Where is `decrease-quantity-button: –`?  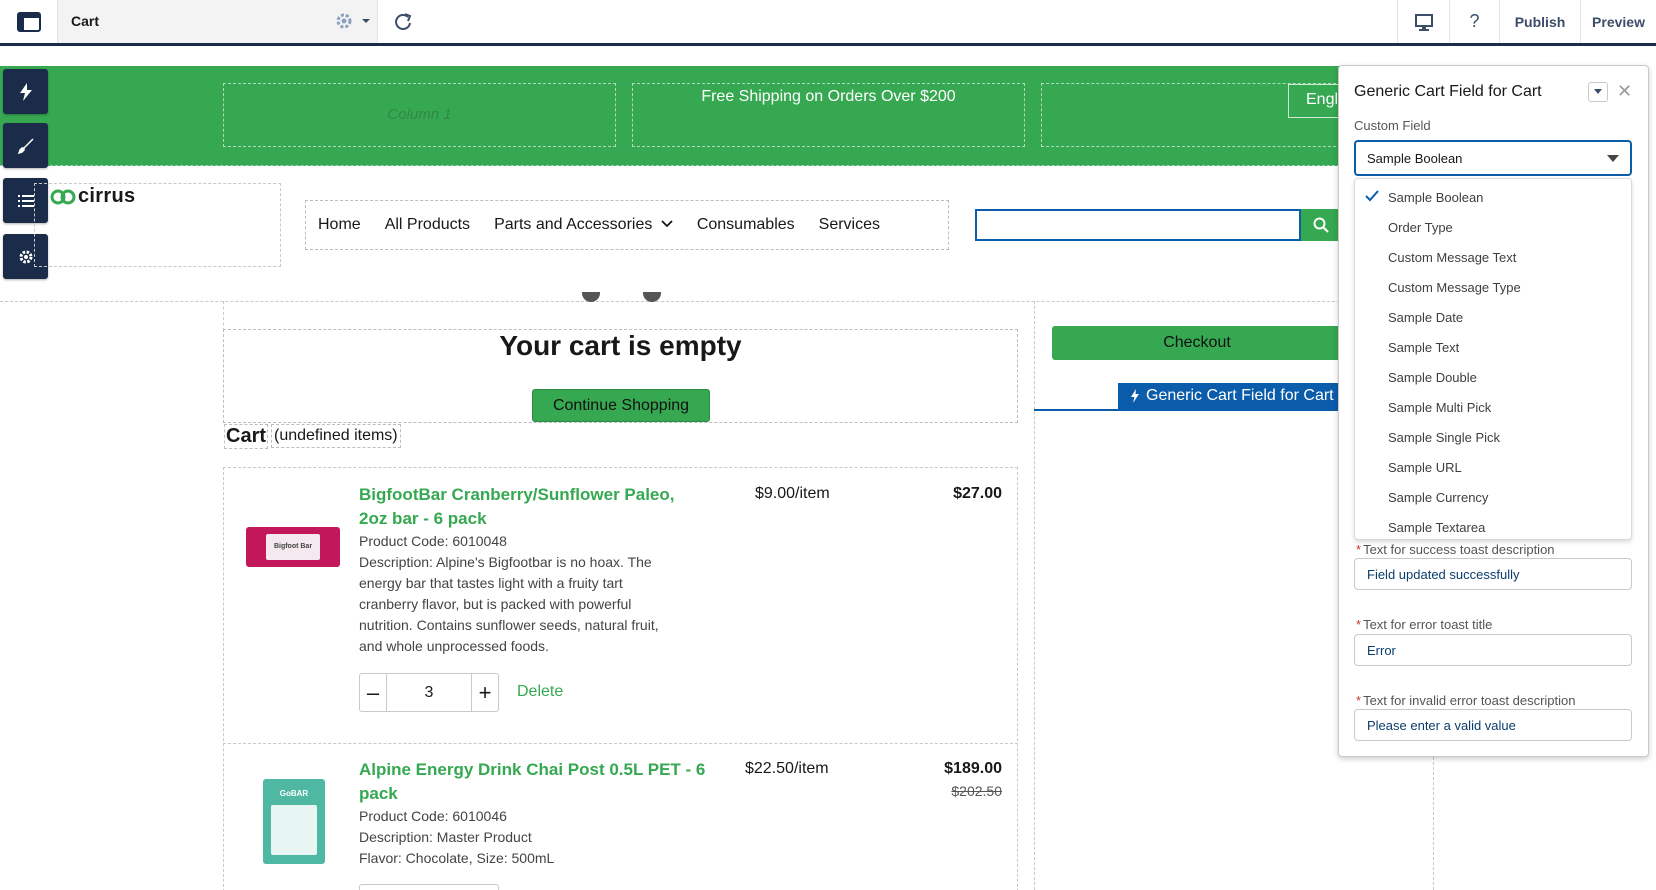
decrease-quantity-button: – is located at coordinates (373, 692).